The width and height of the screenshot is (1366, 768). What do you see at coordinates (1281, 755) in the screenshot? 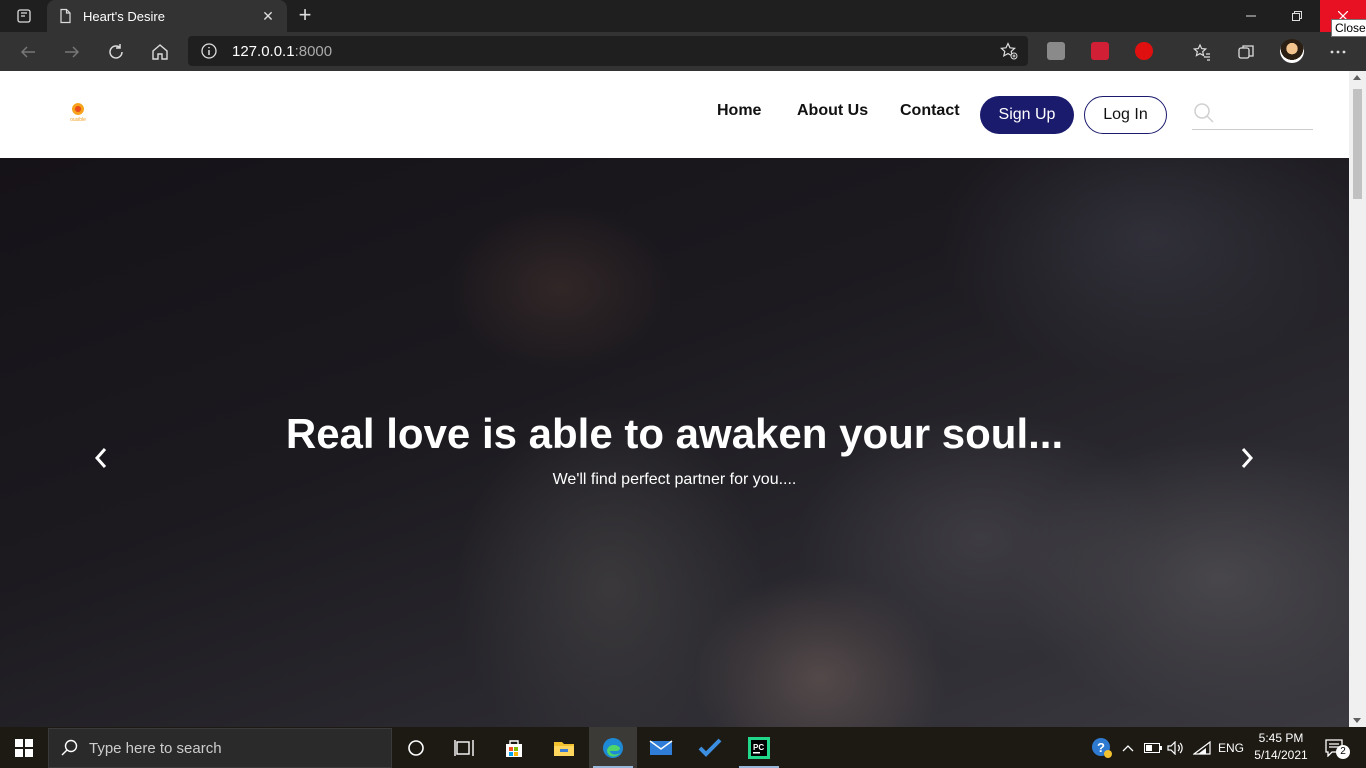
I see `clock-date: 5/14/2021` at bounding box center [1281, 755].